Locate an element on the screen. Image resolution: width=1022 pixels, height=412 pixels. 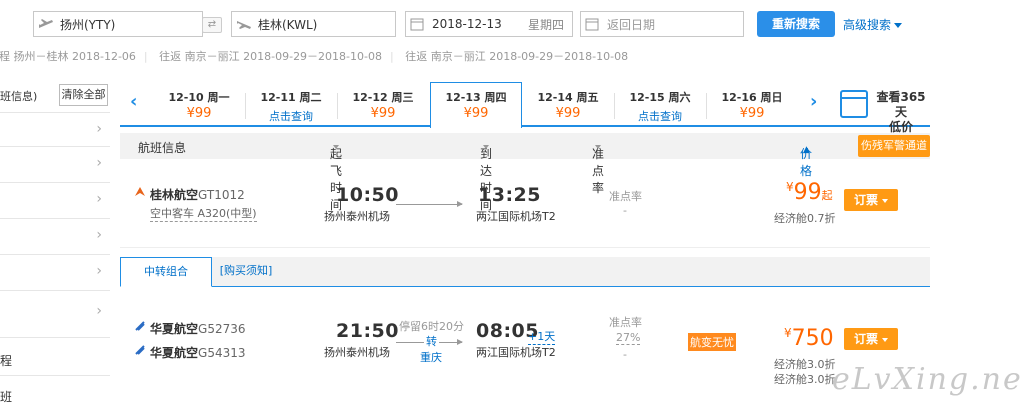
calendar-icon is located at coordinates (854, 104).